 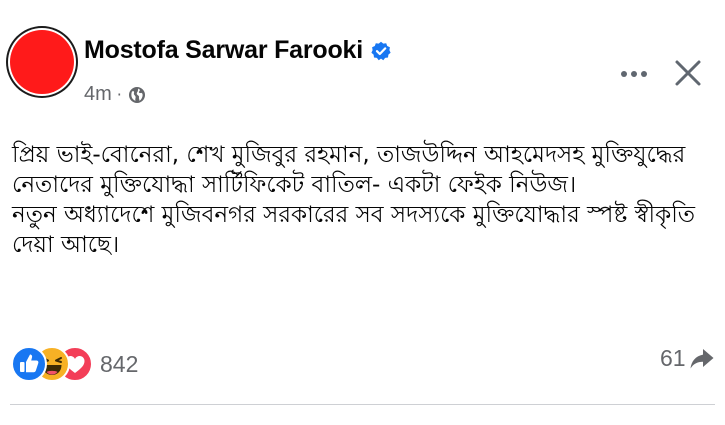 I want to click on author-avatar, so click(x=42, y=62).